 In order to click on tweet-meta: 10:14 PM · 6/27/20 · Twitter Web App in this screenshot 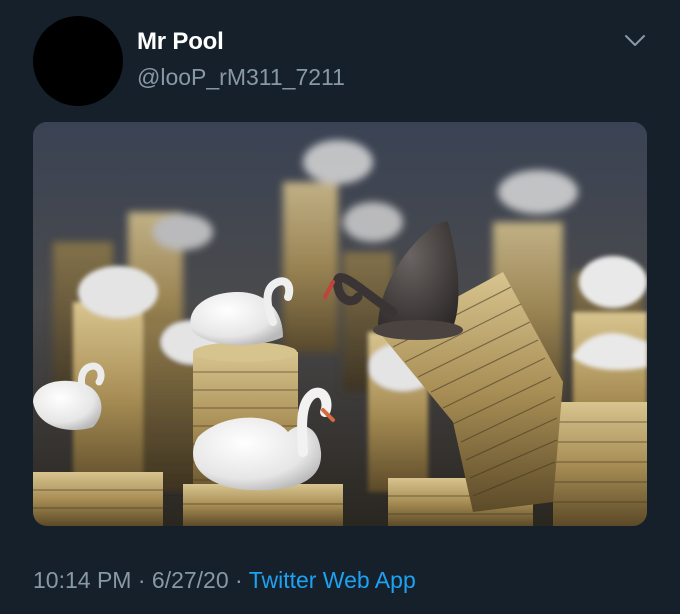, I will do `click(224, 580)`.